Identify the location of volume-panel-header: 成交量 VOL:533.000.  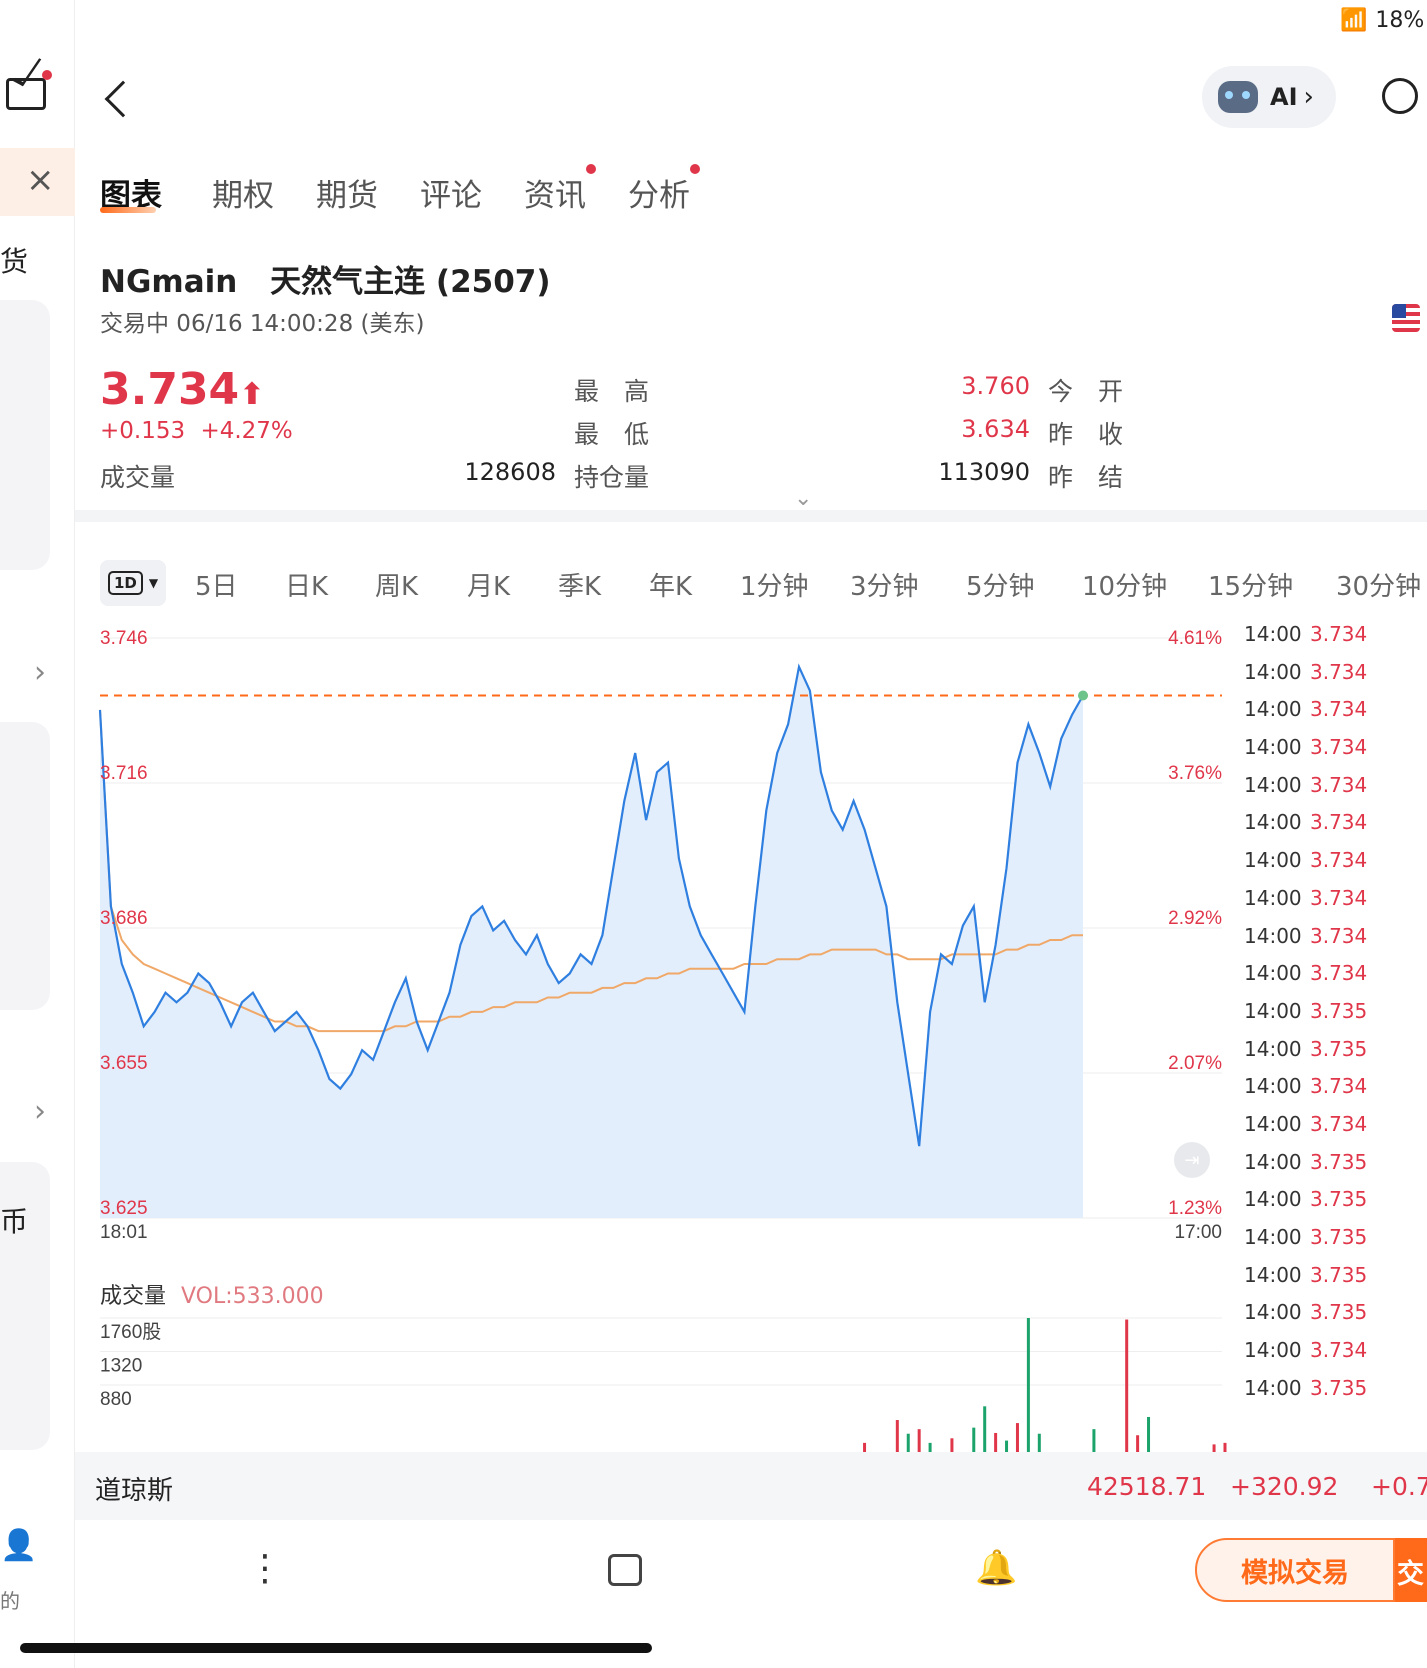
(212, 1294).